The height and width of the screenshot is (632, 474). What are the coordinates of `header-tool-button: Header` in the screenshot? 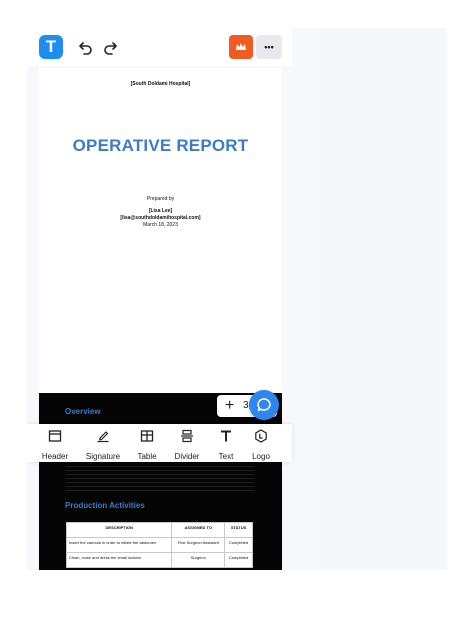 It's located at (55, 446).